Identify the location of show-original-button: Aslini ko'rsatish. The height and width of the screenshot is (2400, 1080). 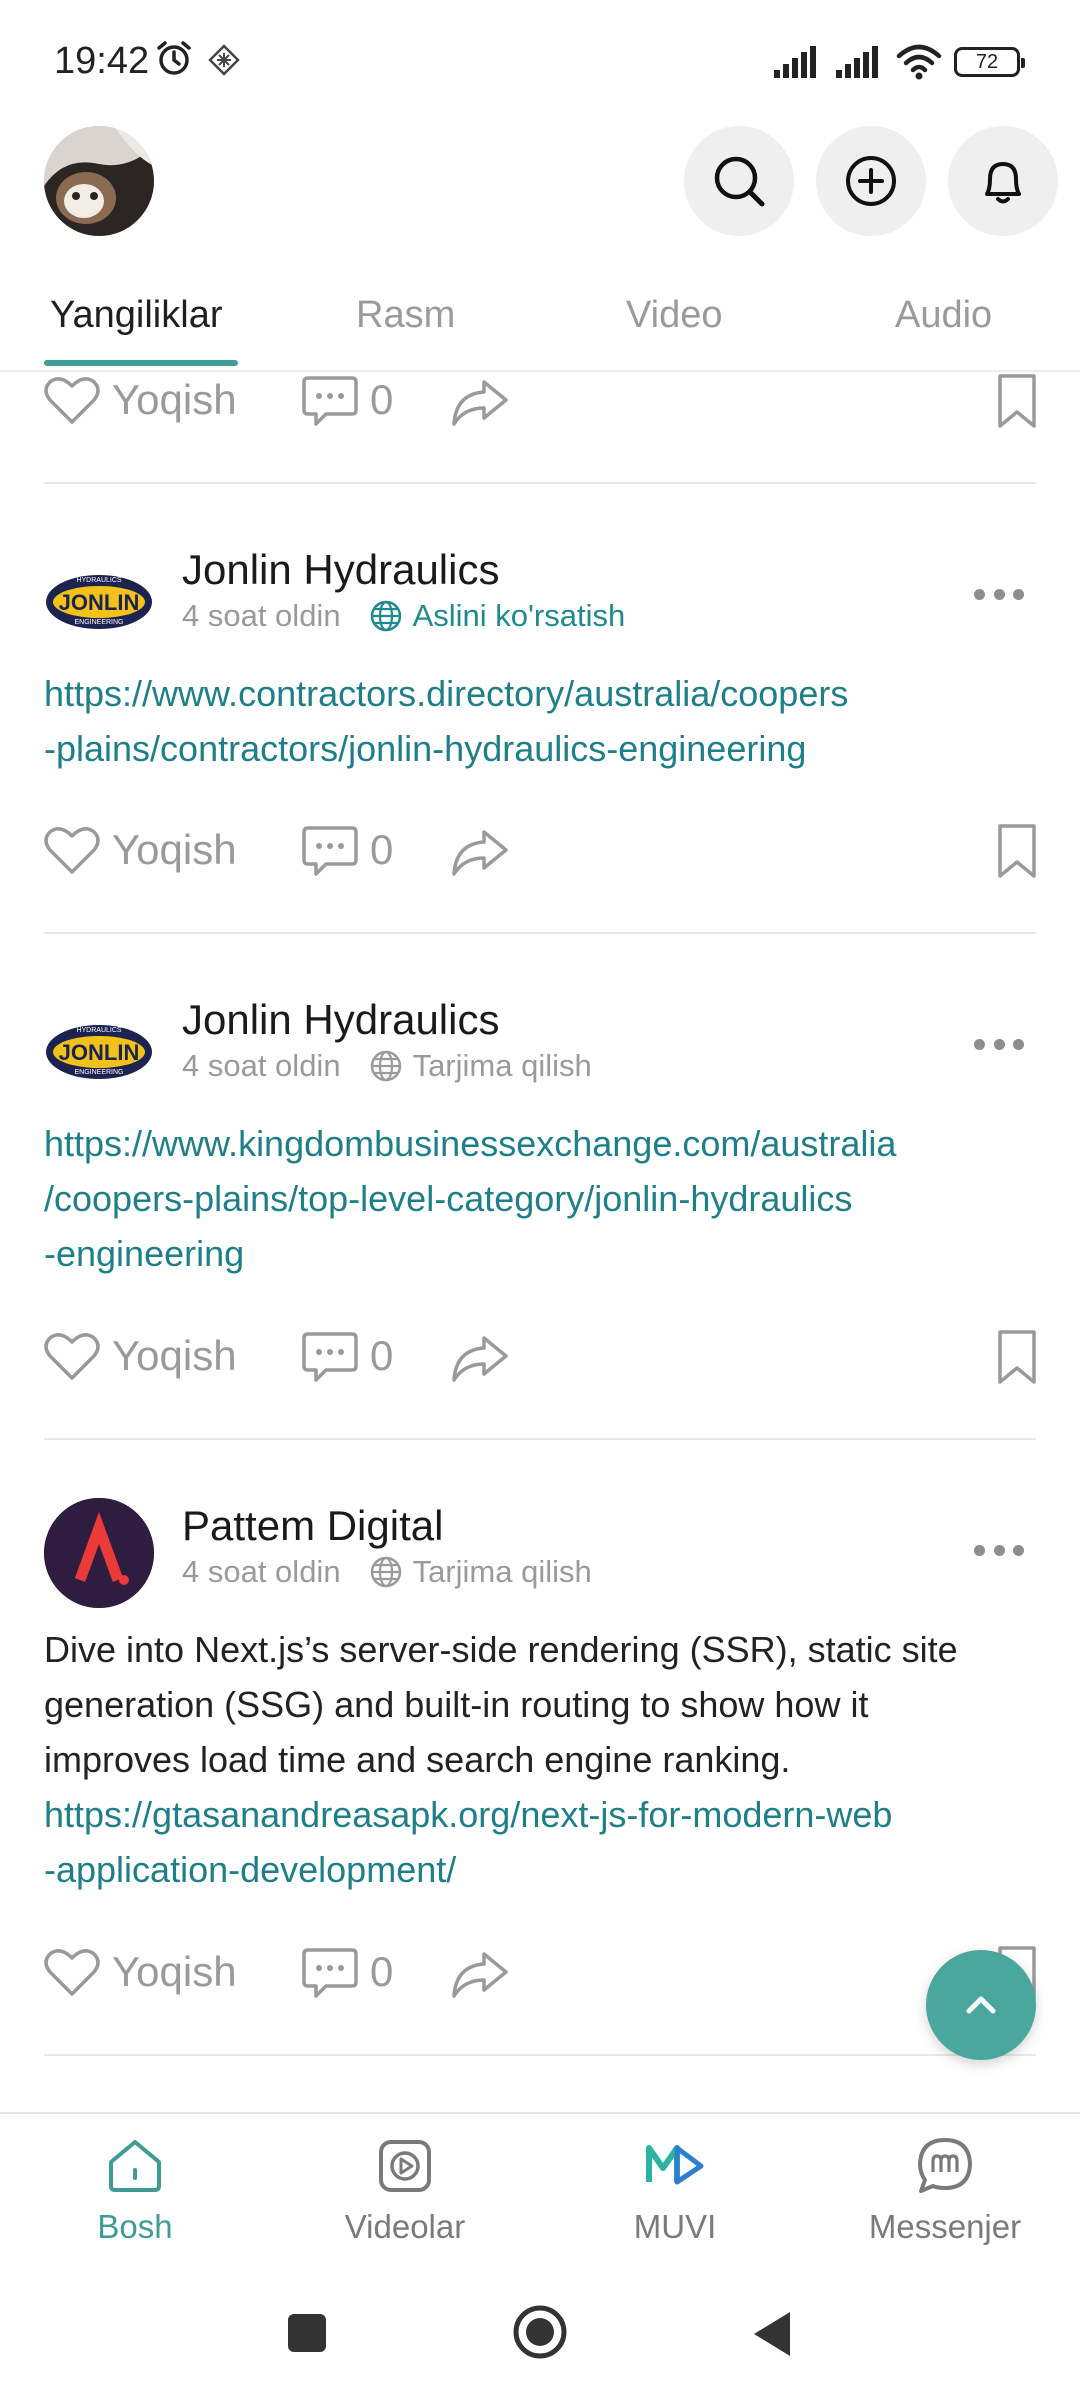
(497, 616).